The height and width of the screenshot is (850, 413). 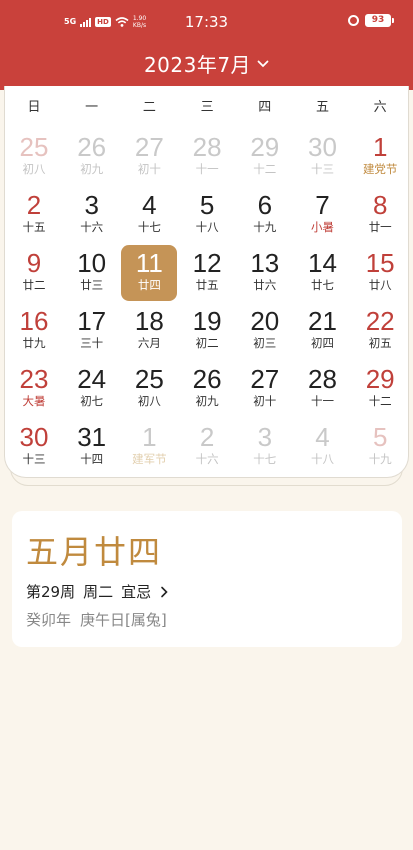 I want to click on day-cell: 14 廿七, so click(x=323, y=273).